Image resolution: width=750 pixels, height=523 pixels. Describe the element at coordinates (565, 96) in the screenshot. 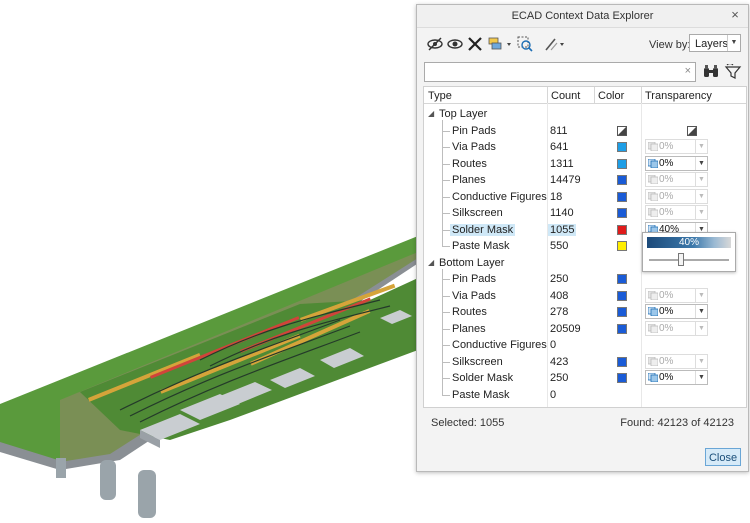

I see `col-count: Count` at that location.